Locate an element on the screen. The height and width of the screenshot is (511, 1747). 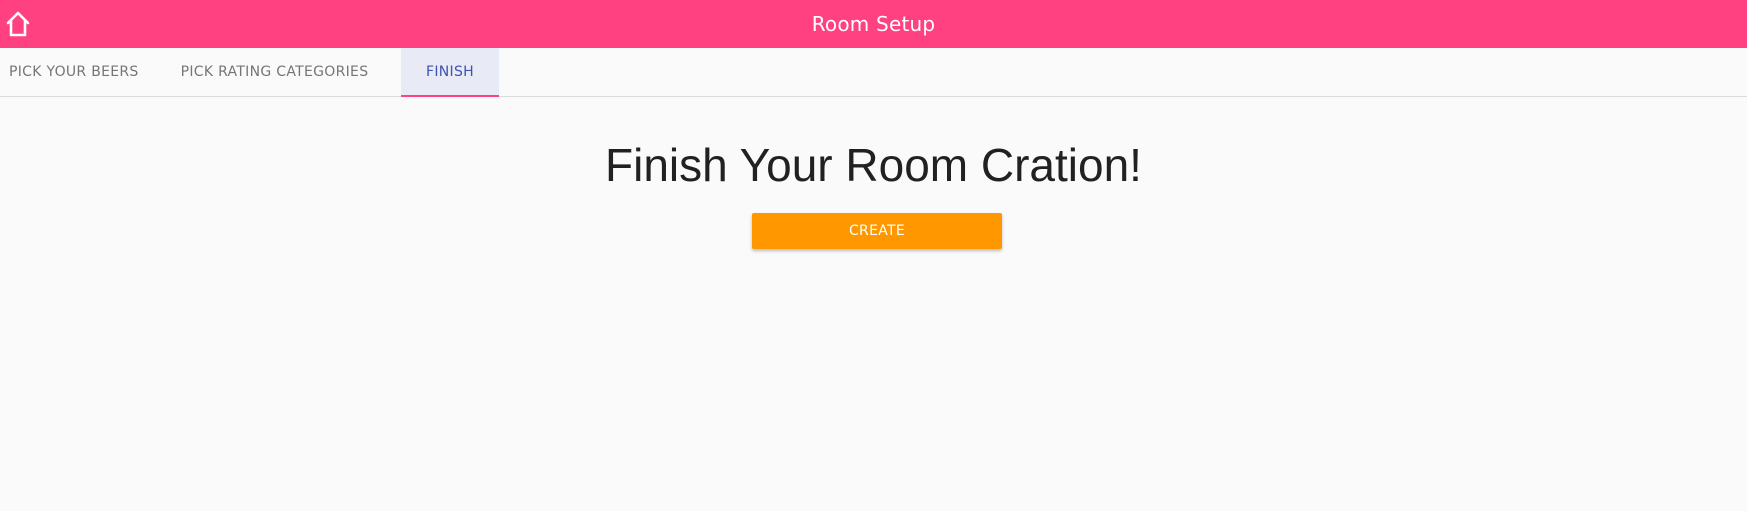
page-title: Room Setup is located at coordinates (873, 24).